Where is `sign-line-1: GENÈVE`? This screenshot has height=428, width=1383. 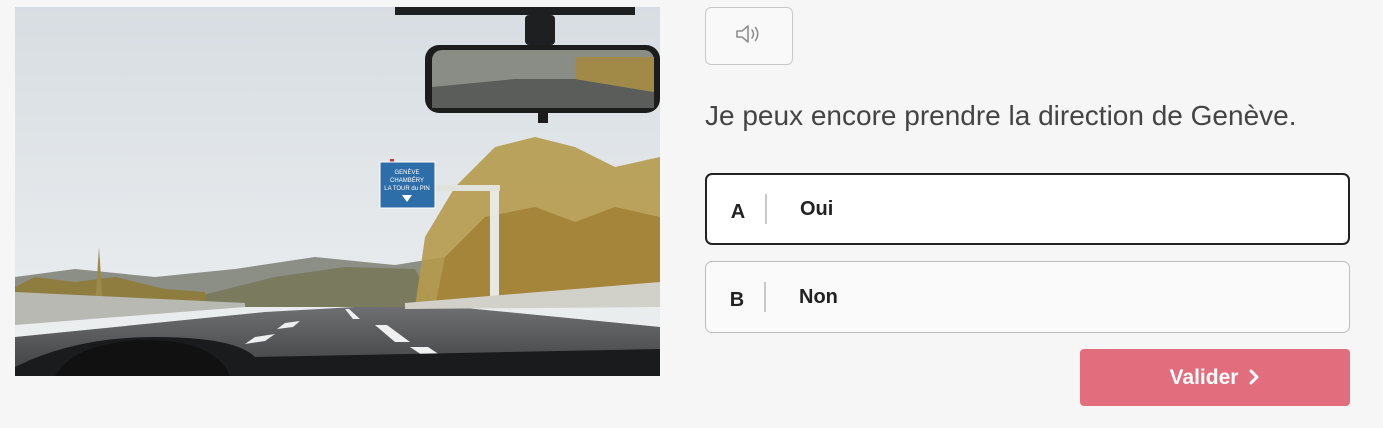 sign-line-1: GENÈVE is located at coordinates (406, 172).